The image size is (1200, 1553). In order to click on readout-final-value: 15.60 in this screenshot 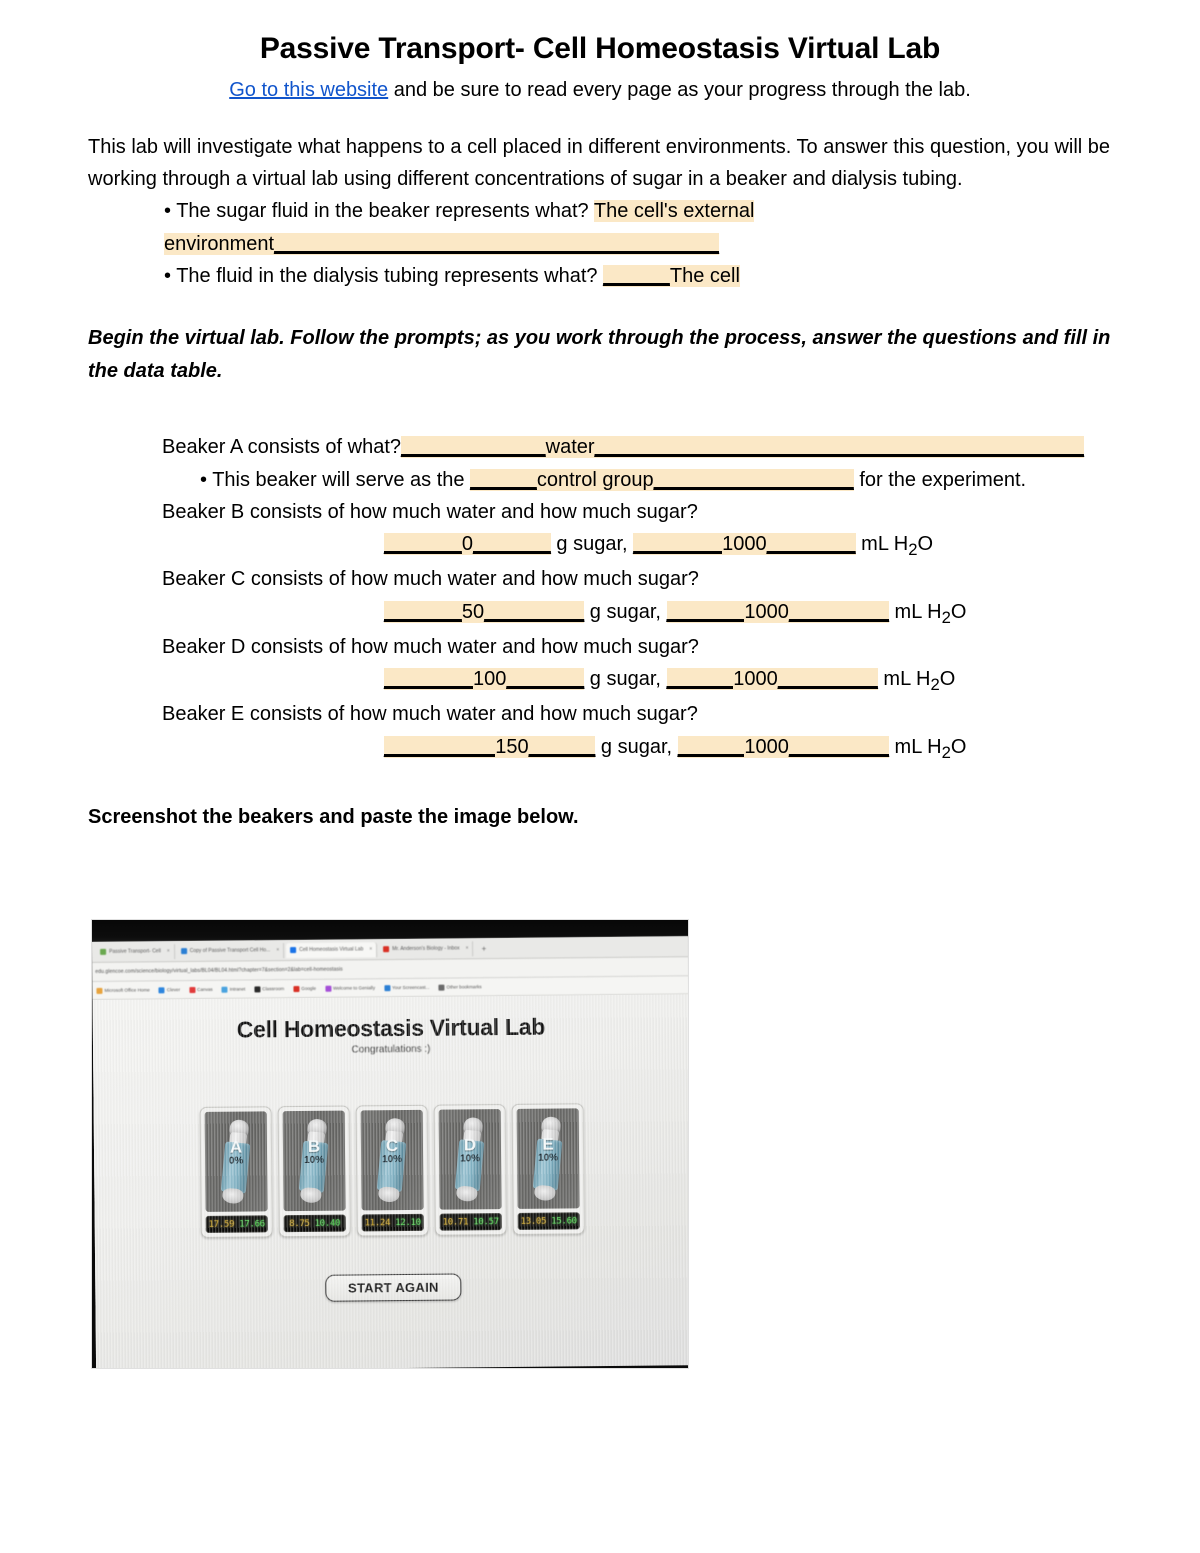, I will do `click(564, 1221)`.